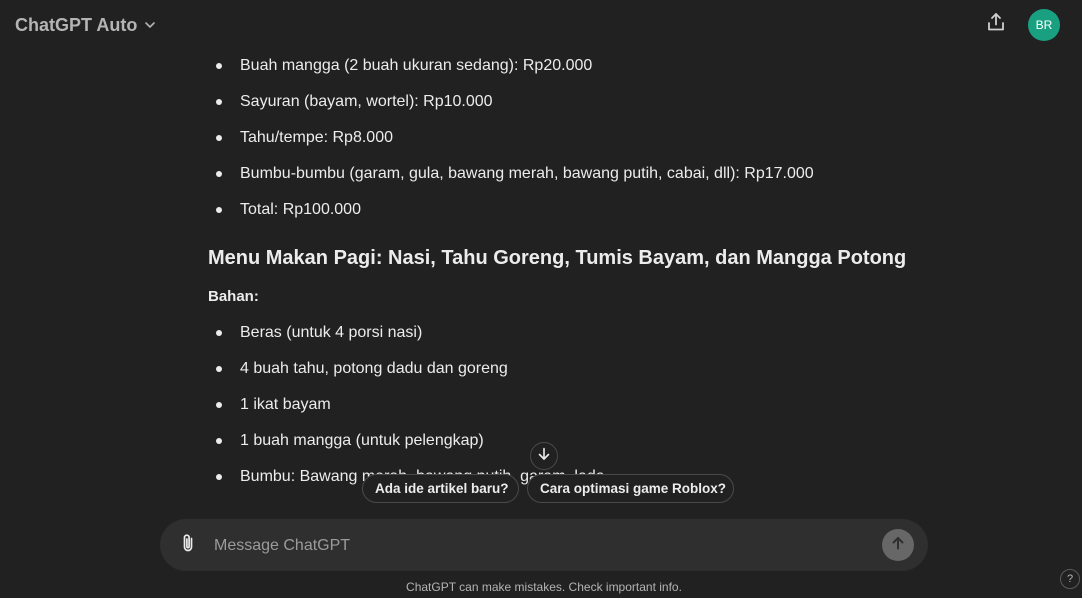 The width and height of the screenshot is (1082, 598). I want to click on list-item: Beras (untuk 4 porsi nasi), so click(568, 335).